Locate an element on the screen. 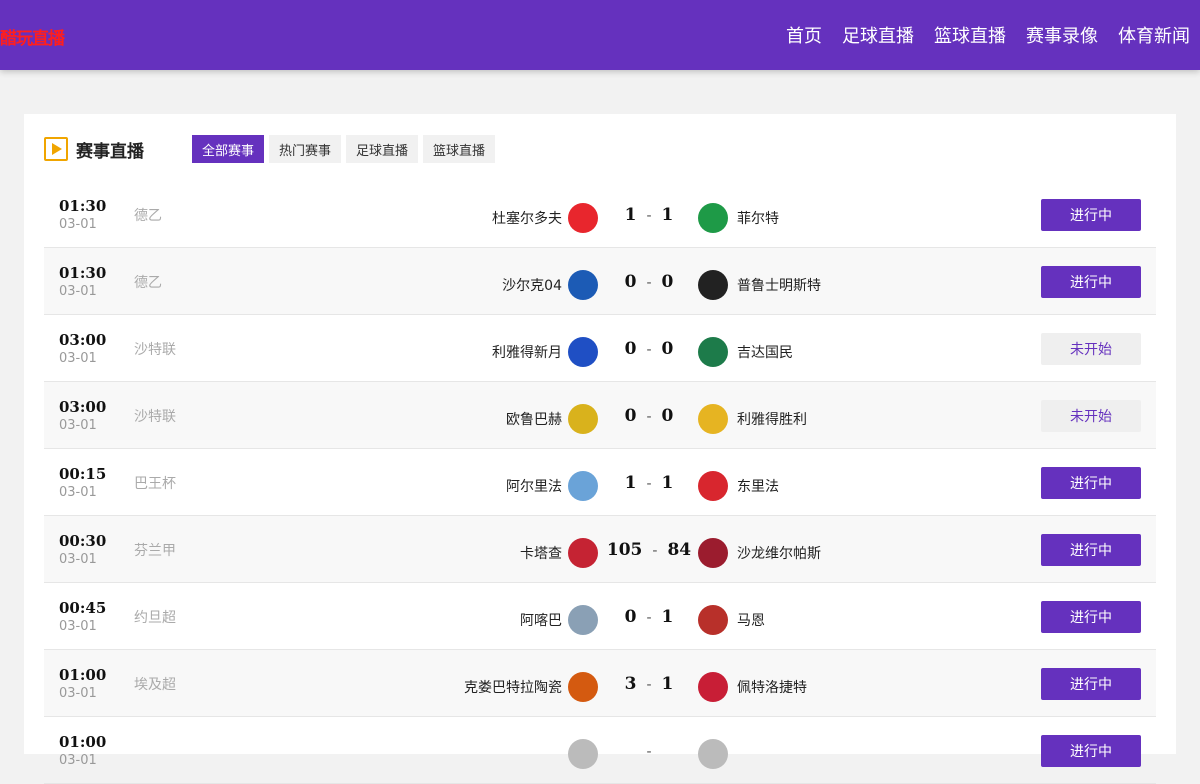  away-team: 菲尔特 is located at coordinates (738, 218).